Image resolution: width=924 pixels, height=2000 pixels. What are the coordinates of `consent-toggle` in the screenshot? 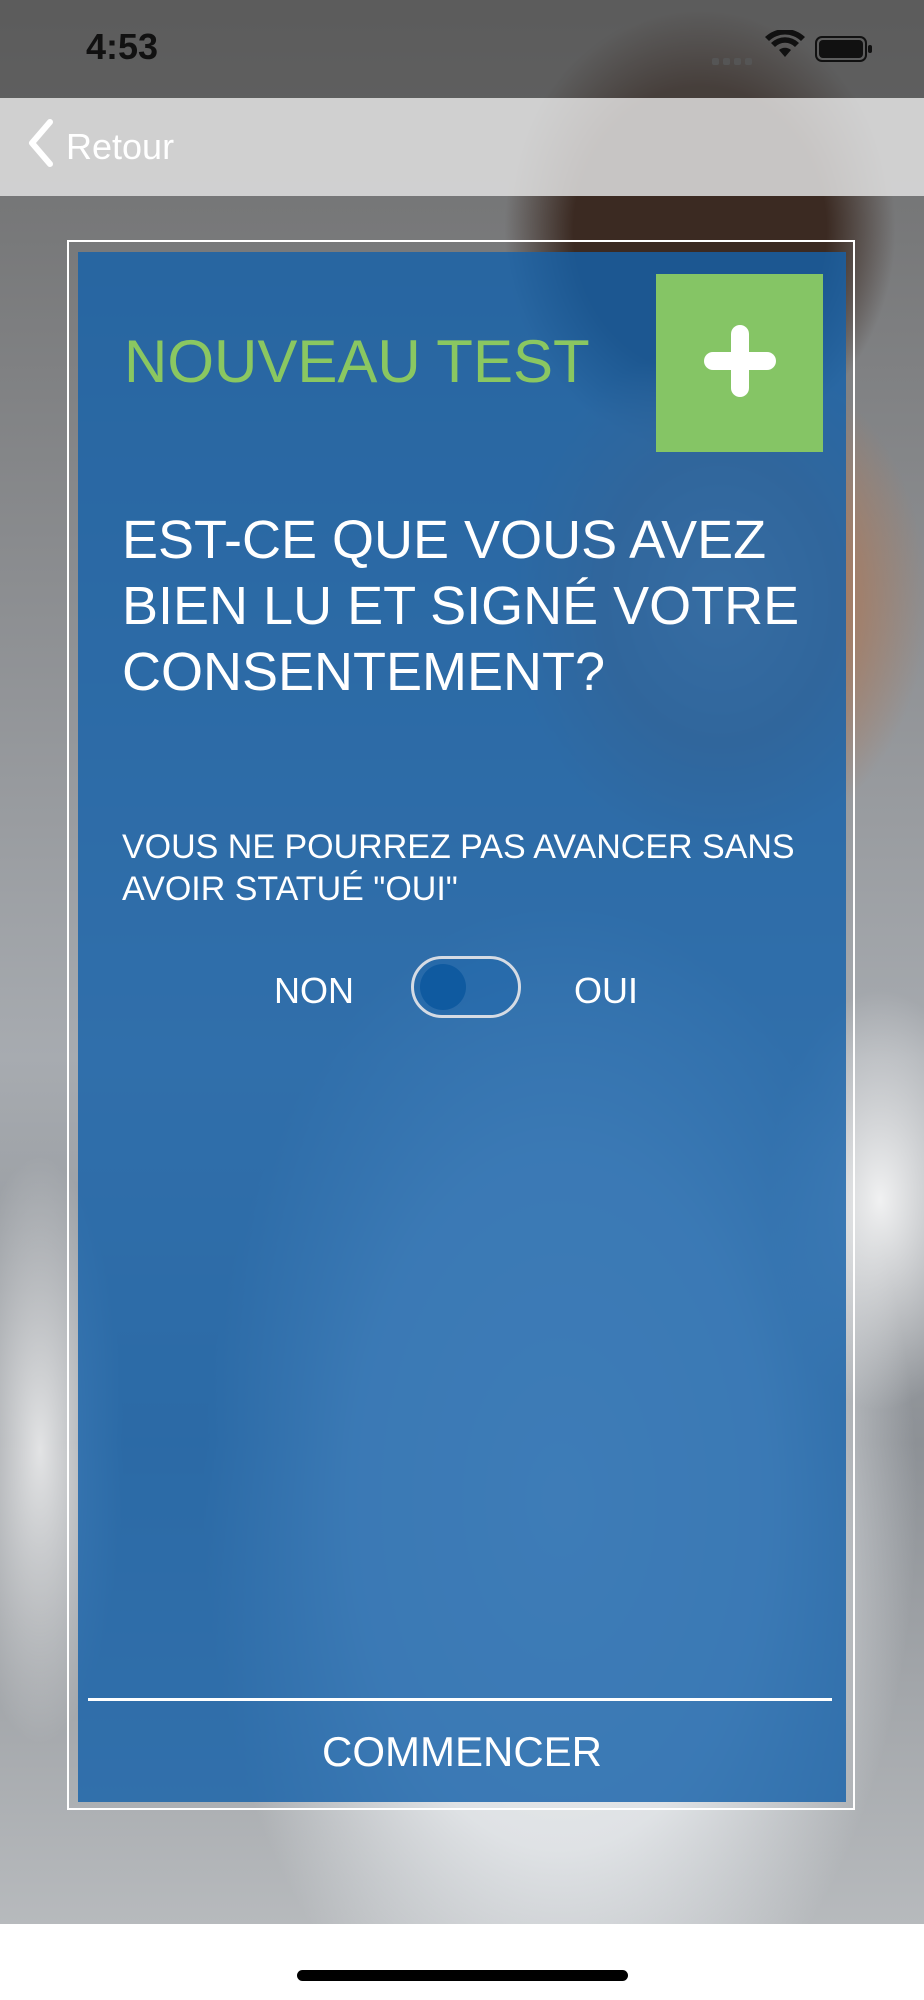 It's located at (466, 987).